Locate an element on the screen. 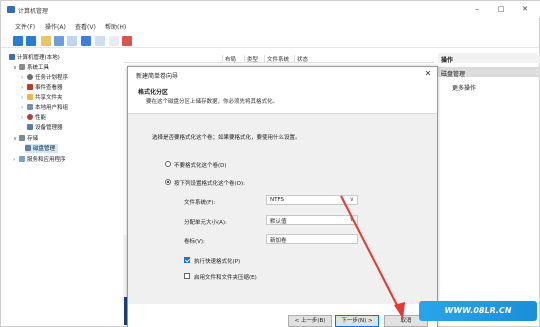 This screenshot has height=327, width=540. computer-management-icon is located at coordinates (11, 9).